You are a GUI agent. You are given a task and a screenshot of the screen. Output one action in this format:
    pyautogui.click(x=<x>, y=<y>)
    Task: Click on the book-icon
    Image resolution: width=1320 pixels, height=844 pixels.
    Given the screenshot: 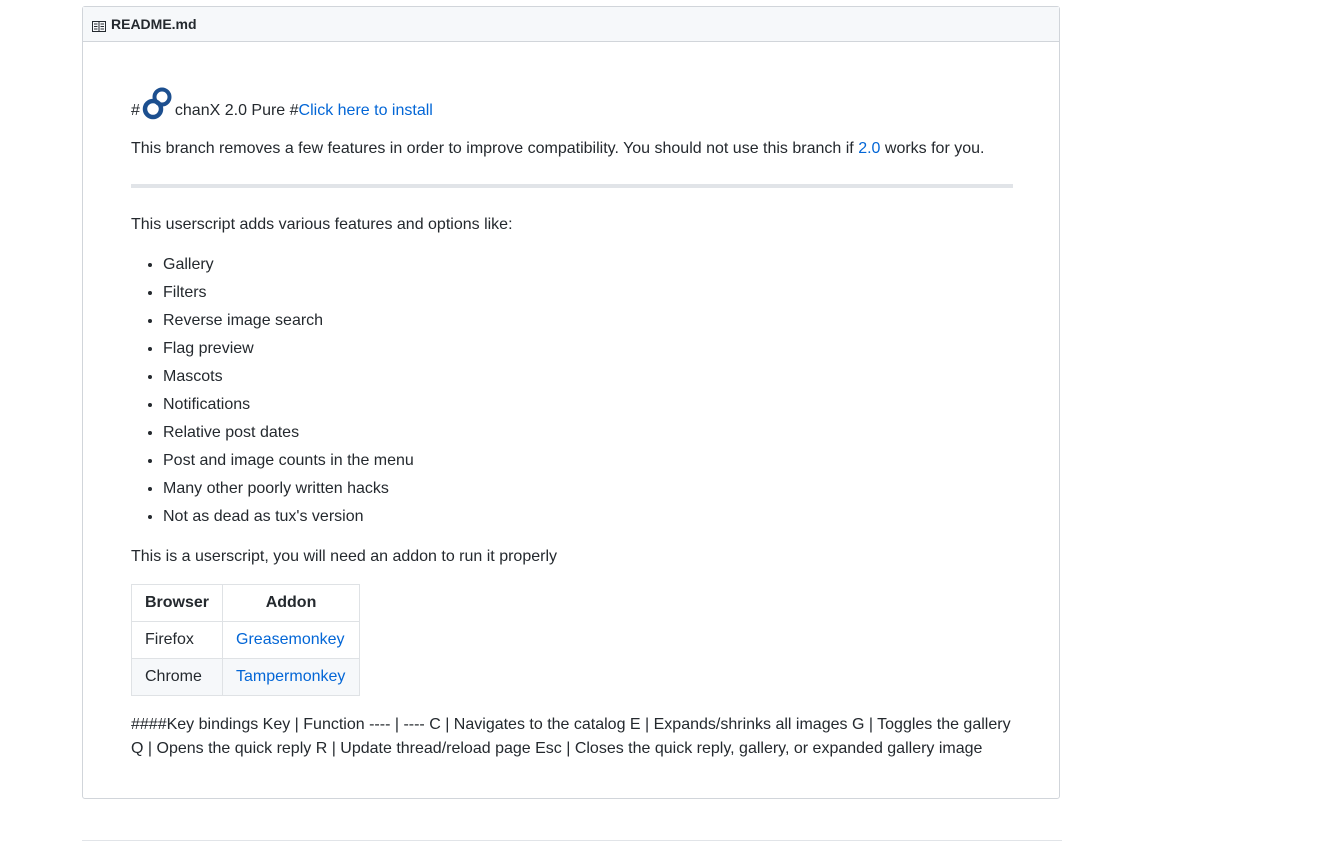 What is the action you would take?
    pyautogui.click(x=99, y=25)
    